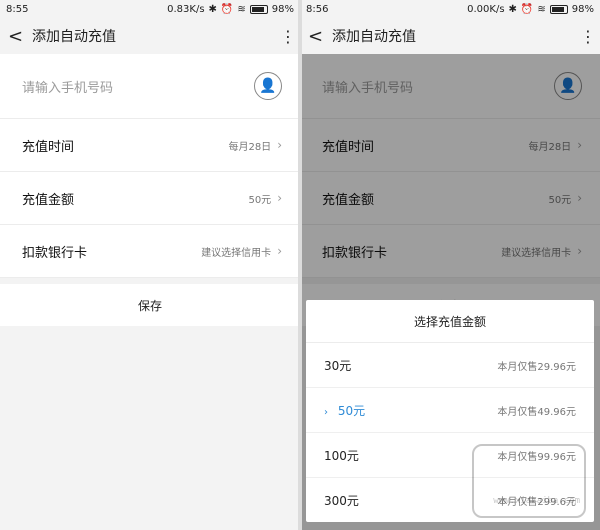 The width and height of the screenshot is (600, 530). Describe the element at coordinates (317, 9) in the screenshot. I see `status-time: 8:56` at that location.